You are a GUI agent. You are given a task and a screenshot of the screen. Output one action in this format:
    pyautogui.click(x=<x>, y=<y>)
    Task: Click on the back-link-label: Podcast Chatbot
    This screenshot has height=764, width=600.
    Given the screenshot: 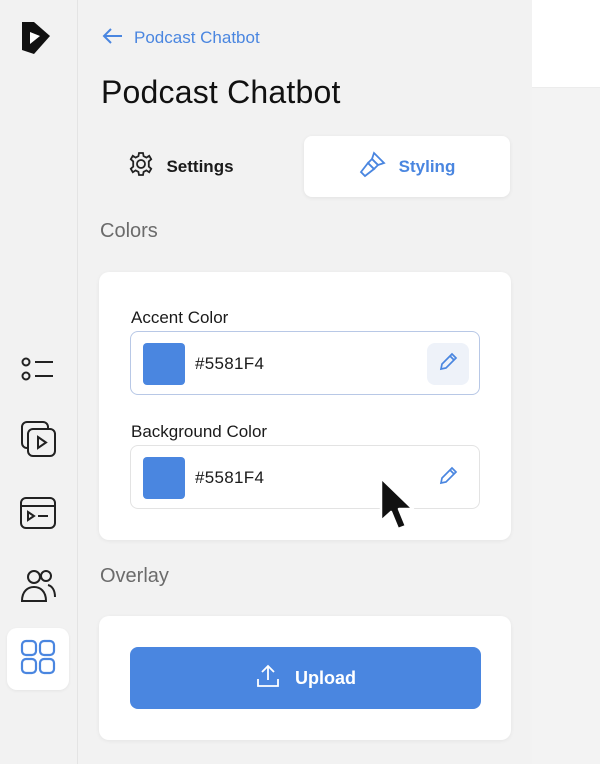 What is the action you would take?
    pyautogui.click(x=197, y=37)
    